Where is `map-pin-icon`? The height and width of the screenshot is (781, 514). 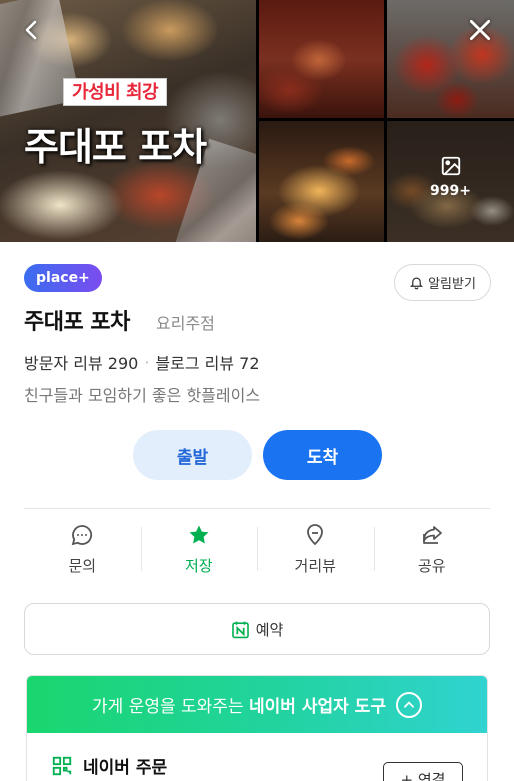 map-pin-icon is located at coordinates (315, 534).